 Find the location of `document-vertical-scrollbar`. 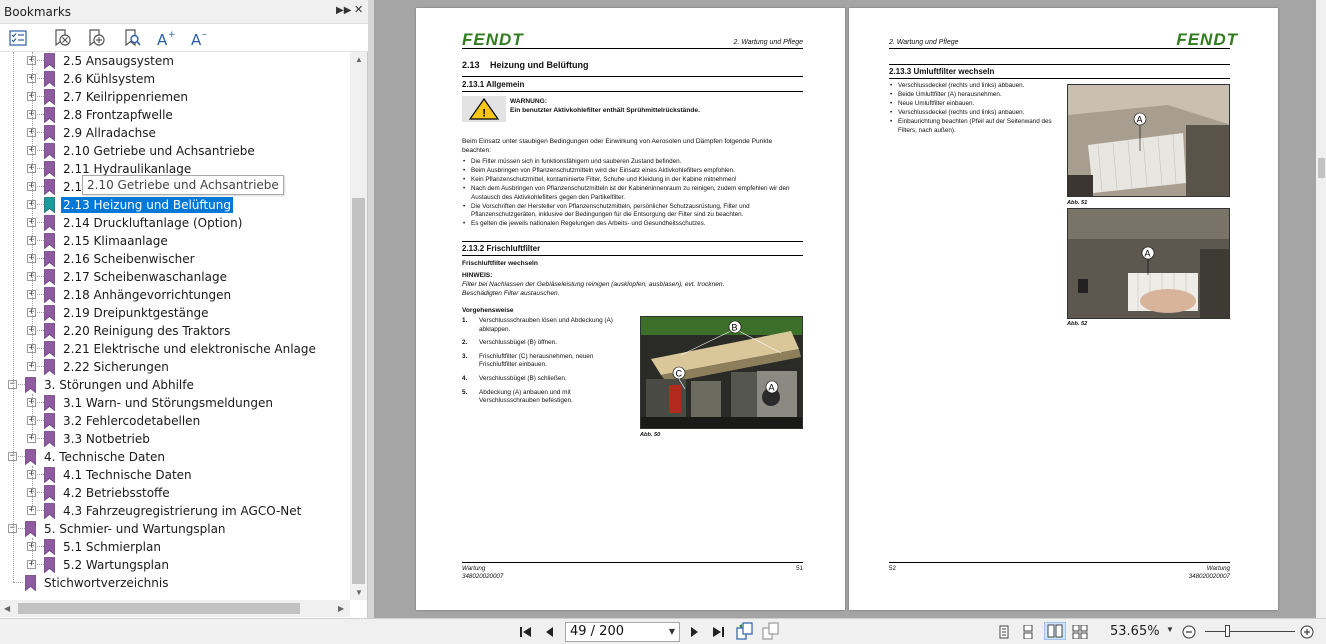

document-vertical-scrollbar is located at coordinates (1321, 309).